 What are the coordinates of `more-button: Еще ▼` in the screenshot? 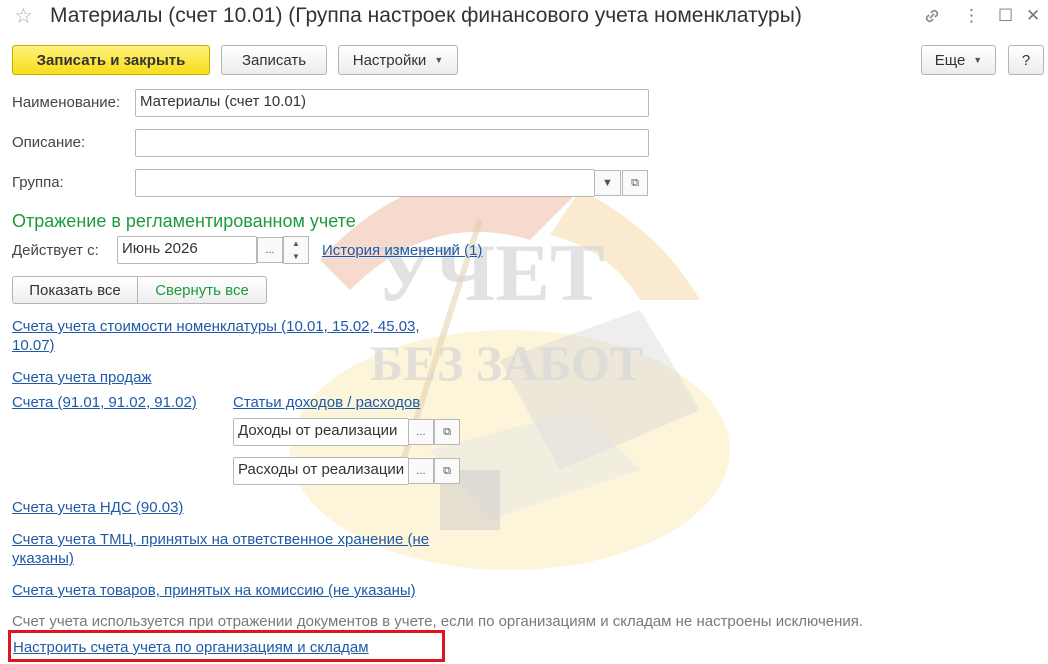 It's located at (958, 60).